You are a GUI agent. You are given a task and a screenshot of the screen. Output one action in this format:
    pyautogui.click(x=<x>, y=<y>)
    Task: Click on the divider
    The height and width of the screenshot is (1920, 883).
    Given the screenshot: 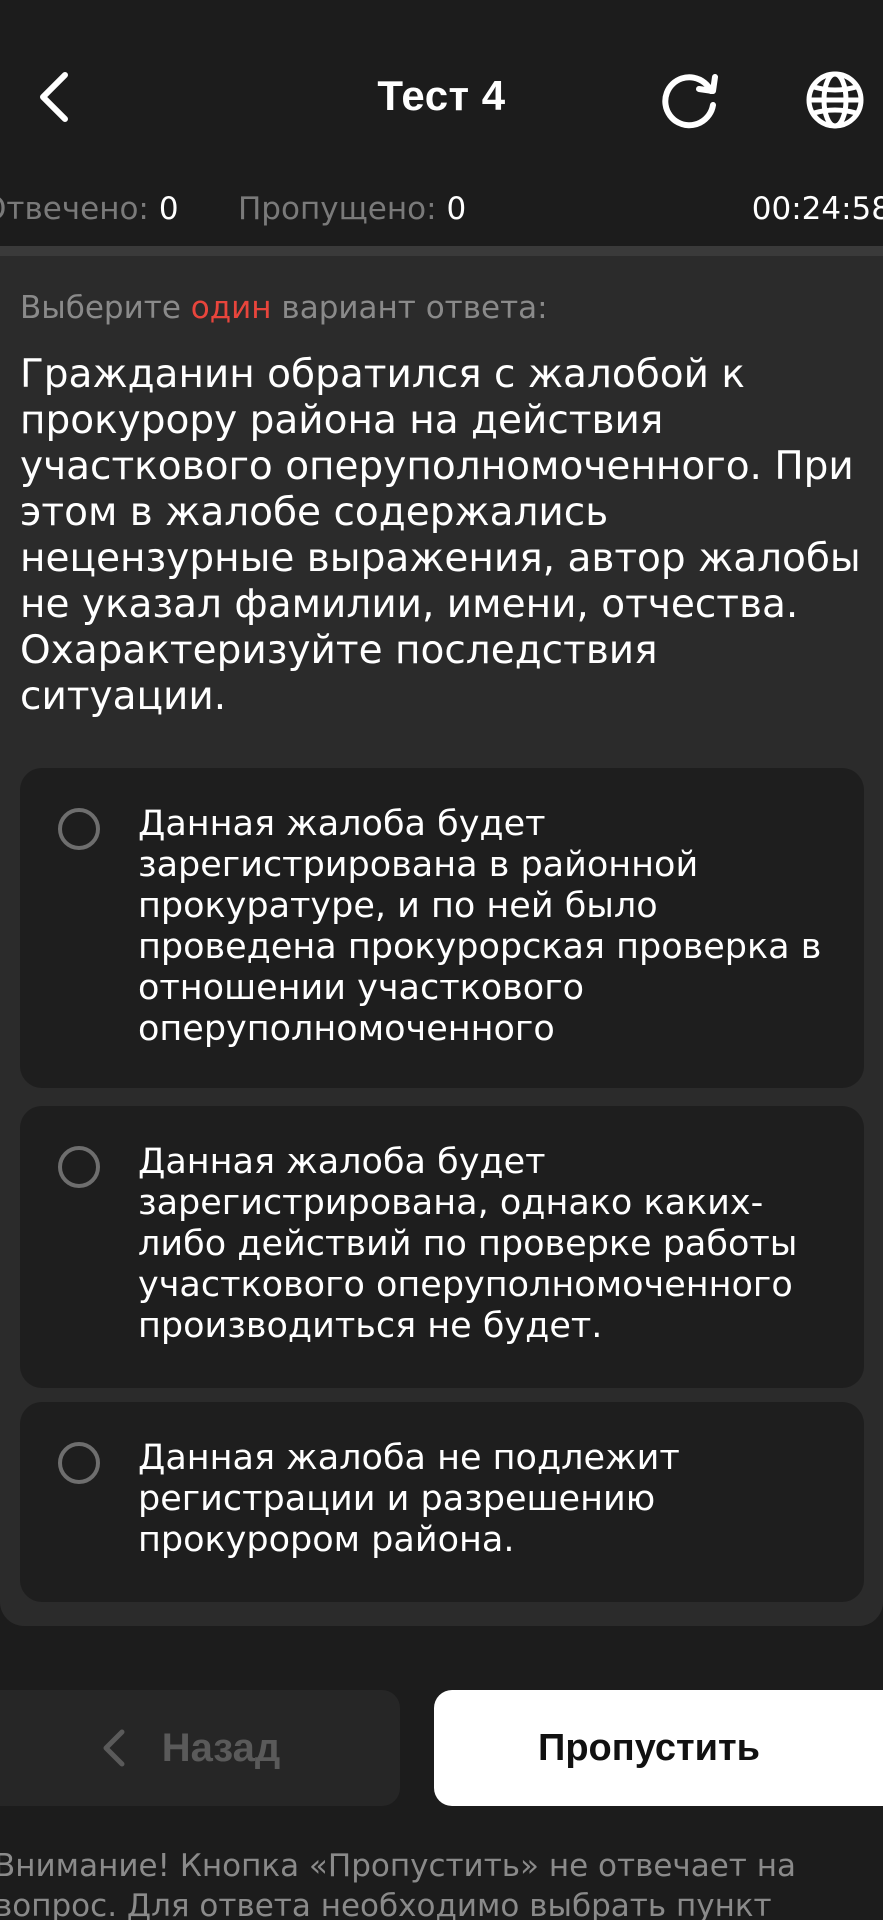 What is the action you would take?
    pyautogui.click(x=441, y=251)
    